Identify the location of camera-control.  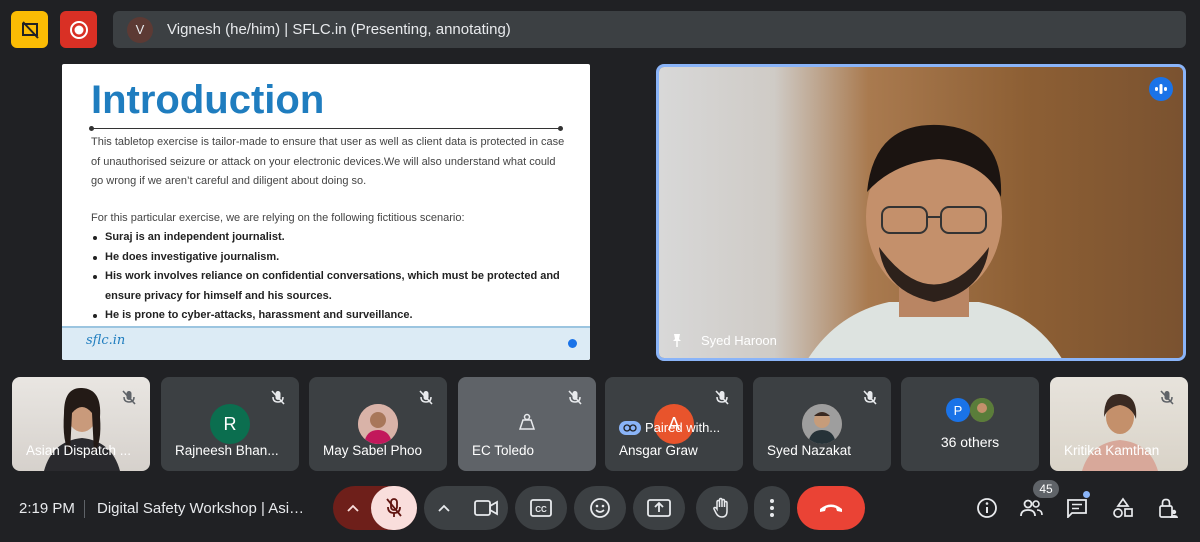
(466, 508).